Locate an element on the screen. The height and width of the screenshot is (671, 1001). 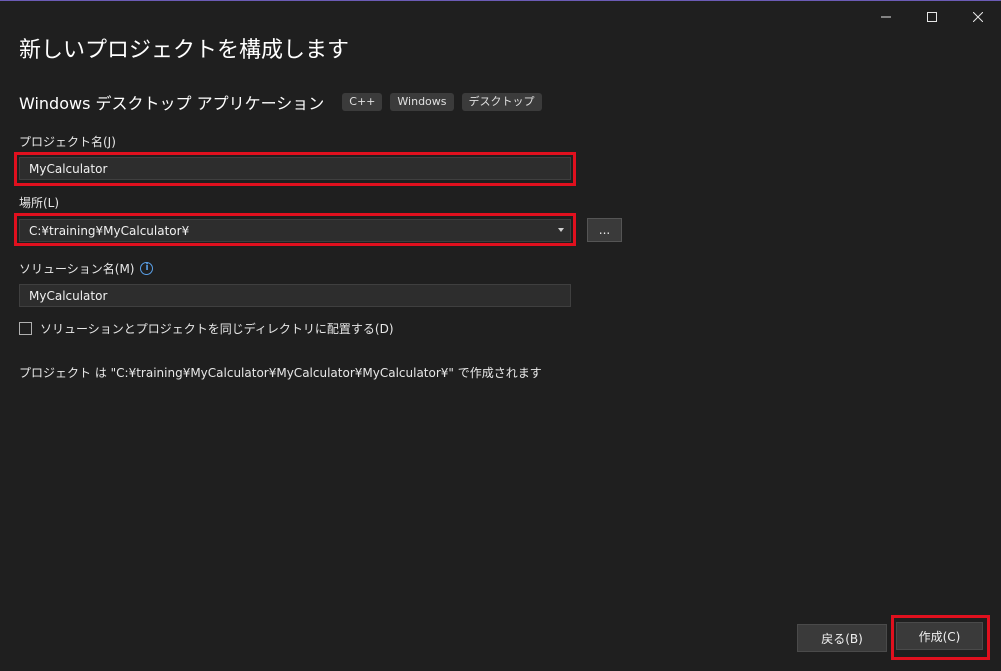
window-caption-buttons is located at coordinates (932, 17).